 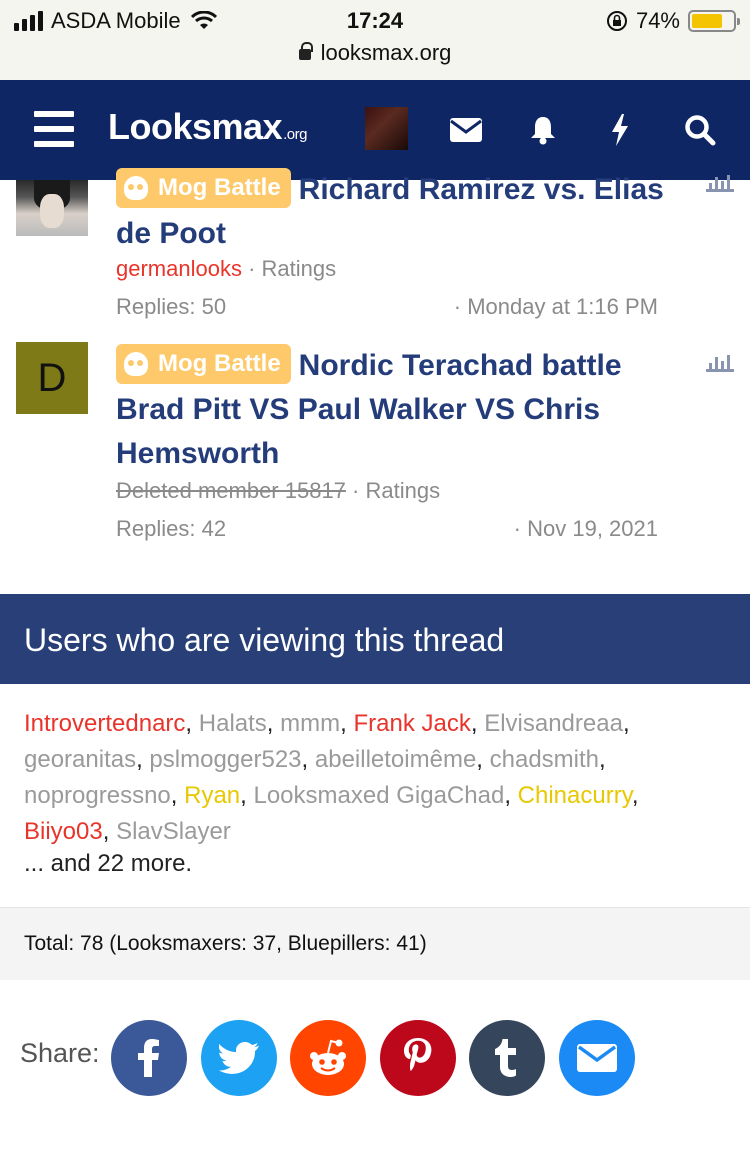 I want to click on facebook-share-button, so click(x=149, y=1058).